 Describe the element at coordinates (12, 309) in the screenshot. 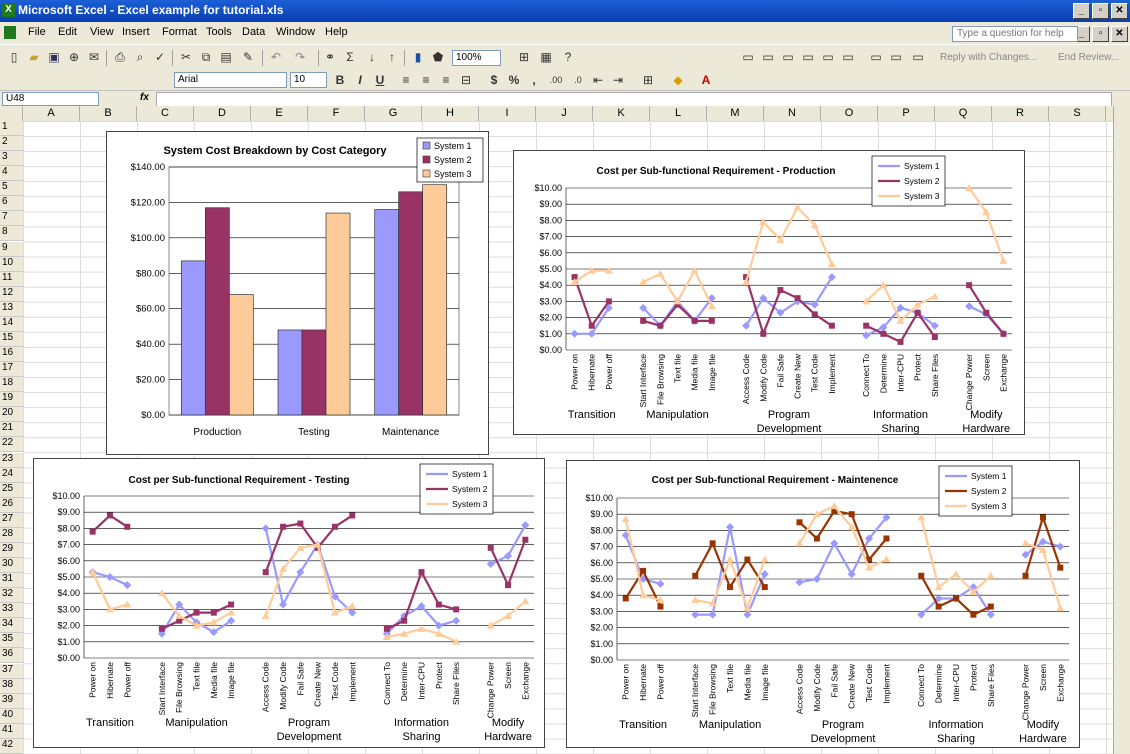

I see `row-header-13: 13` at that location.